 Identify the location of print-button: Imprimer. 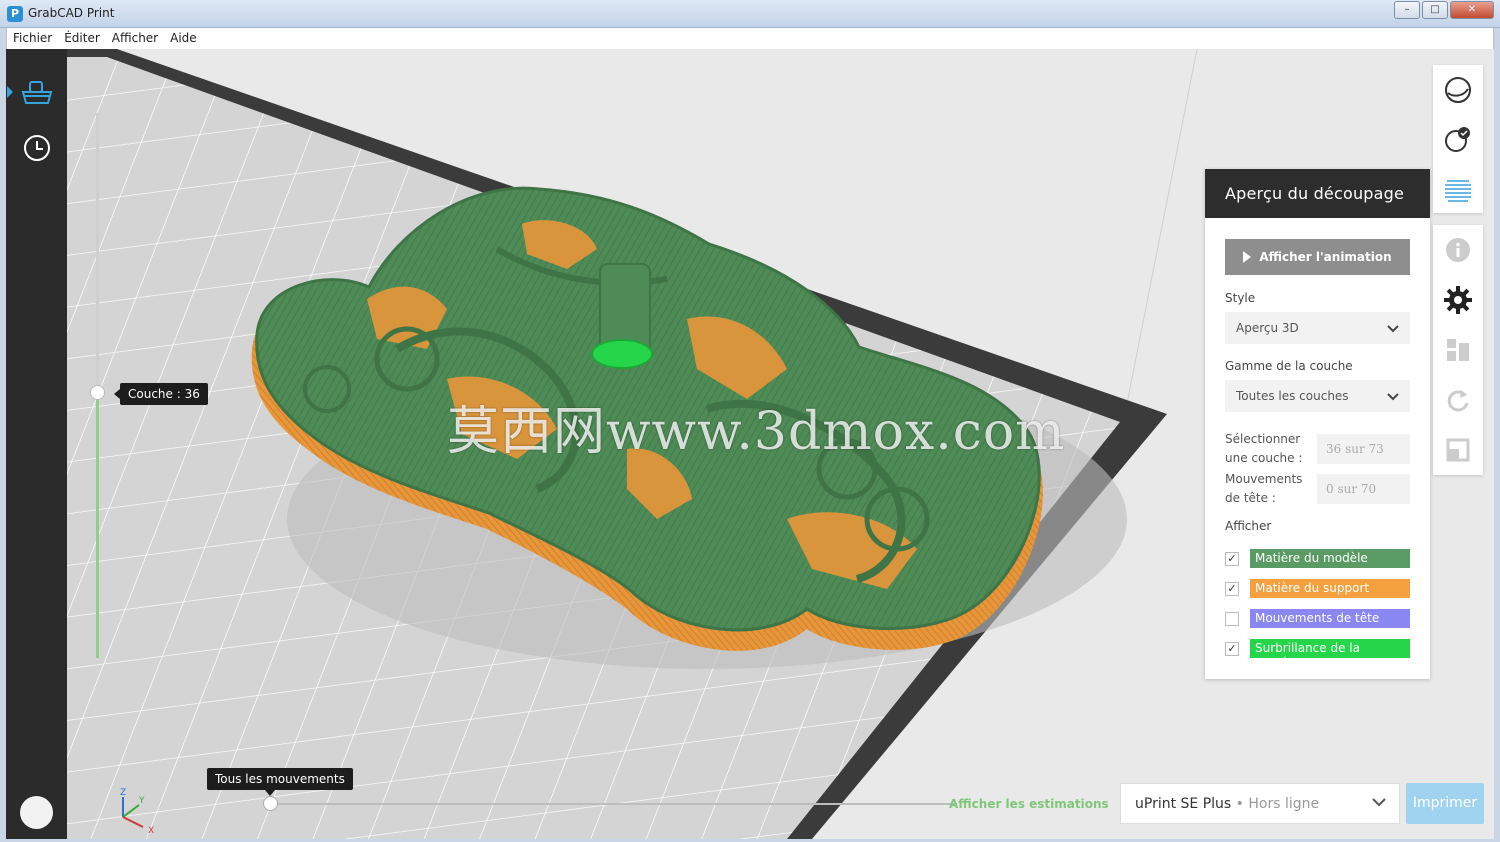
(1445, 803).